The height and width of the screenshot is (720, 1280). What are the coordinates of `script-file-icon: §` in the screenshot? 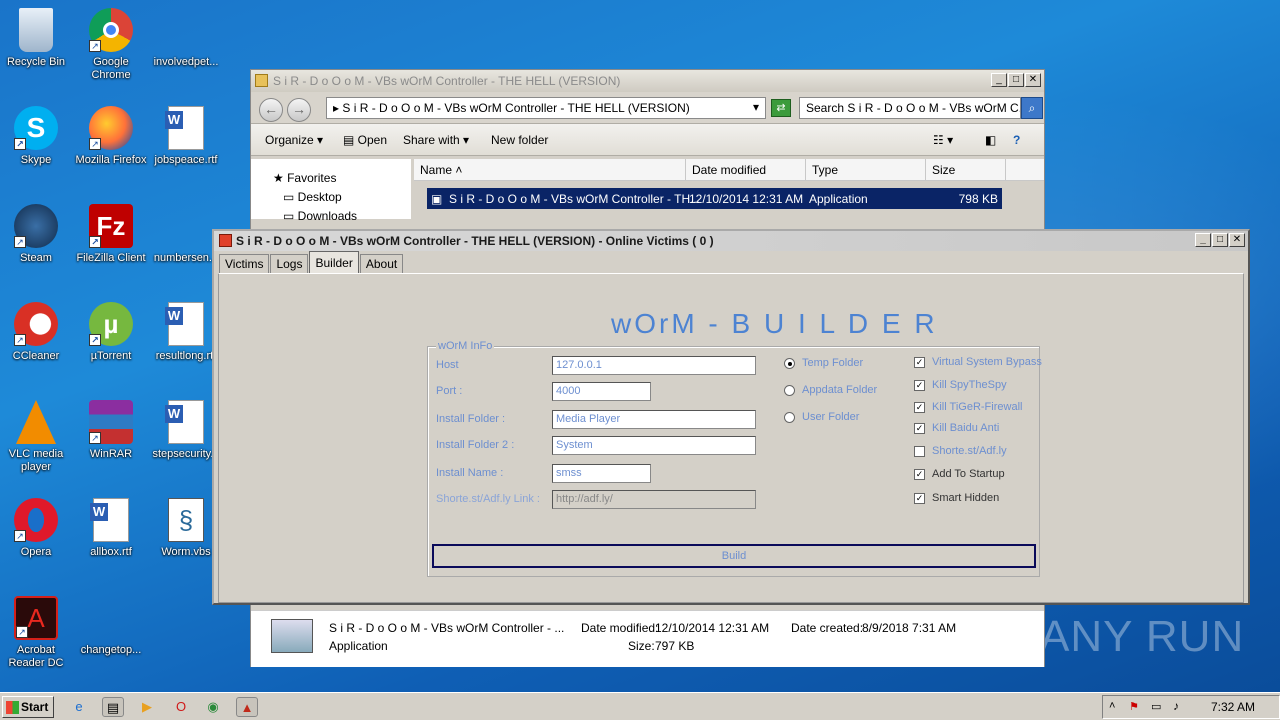 It's located at (186, 520).